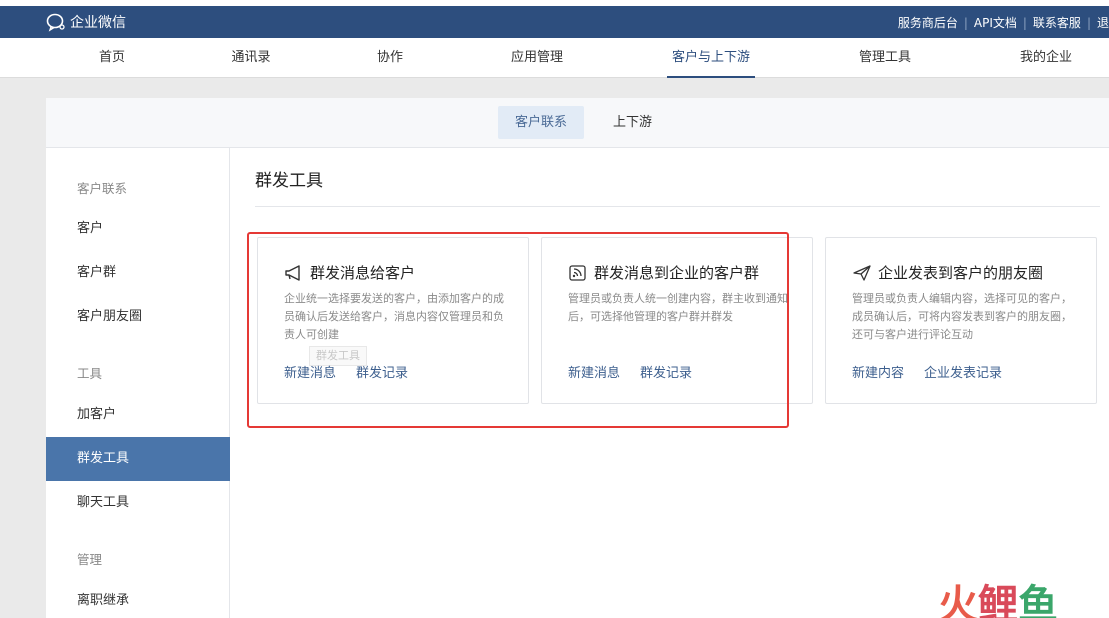 This screenshot has width=1109, height=618. What do you see at coordinates (862, 272) in the screenshot?
I see `paper-plane-icon` at bounding box center [862, 272].